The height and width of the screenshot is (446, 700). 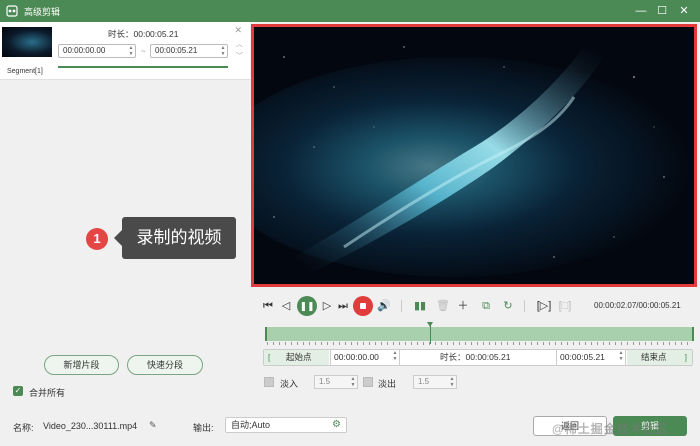 I want to click on name-label: 名称:, so click(x=23, y=428).